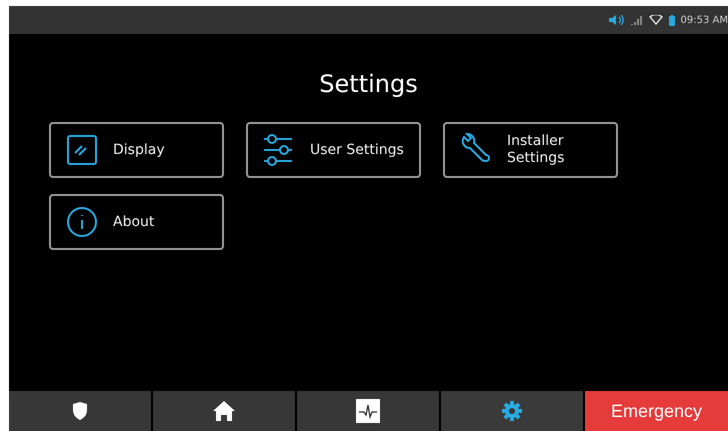 Image resolution: width=728 pixels, height=431 pixels. I want to click on wifi-icon, so click(655, 20).